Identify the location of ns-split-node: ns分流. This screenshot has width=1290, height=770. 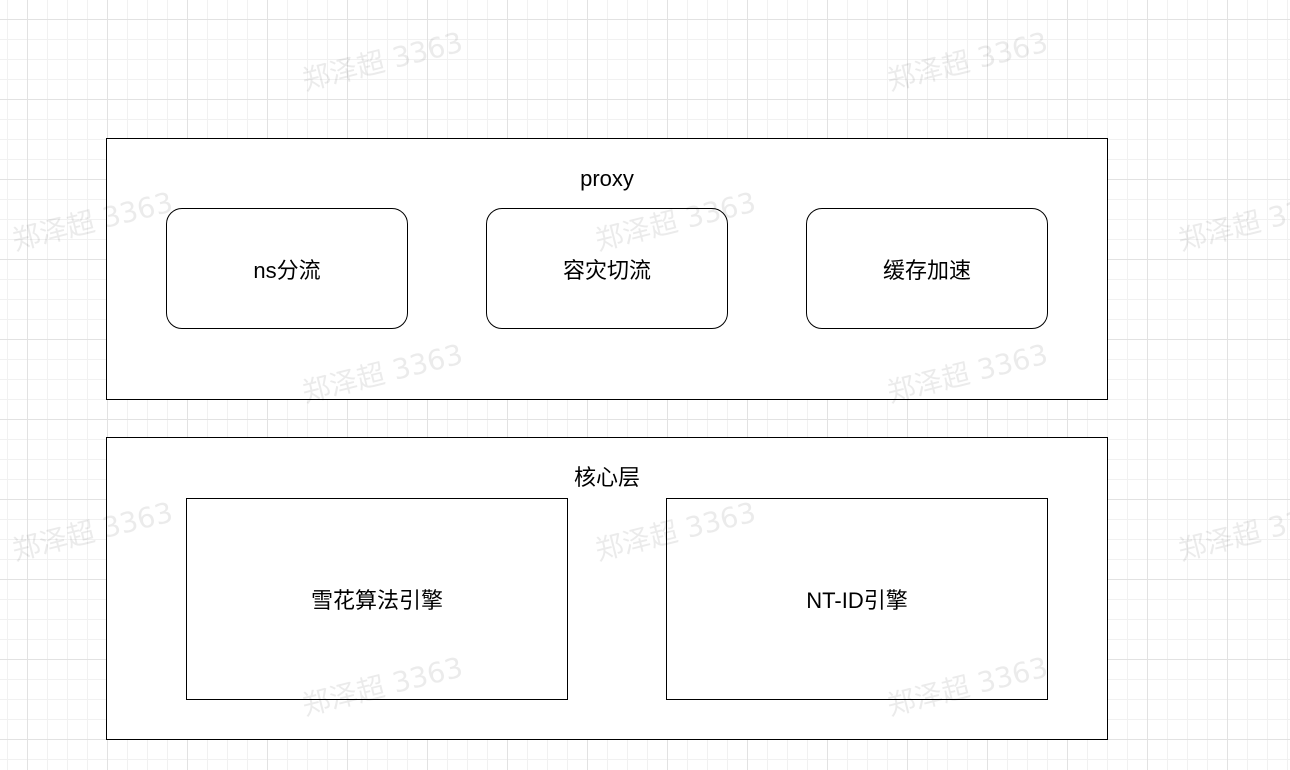
(287, 268).